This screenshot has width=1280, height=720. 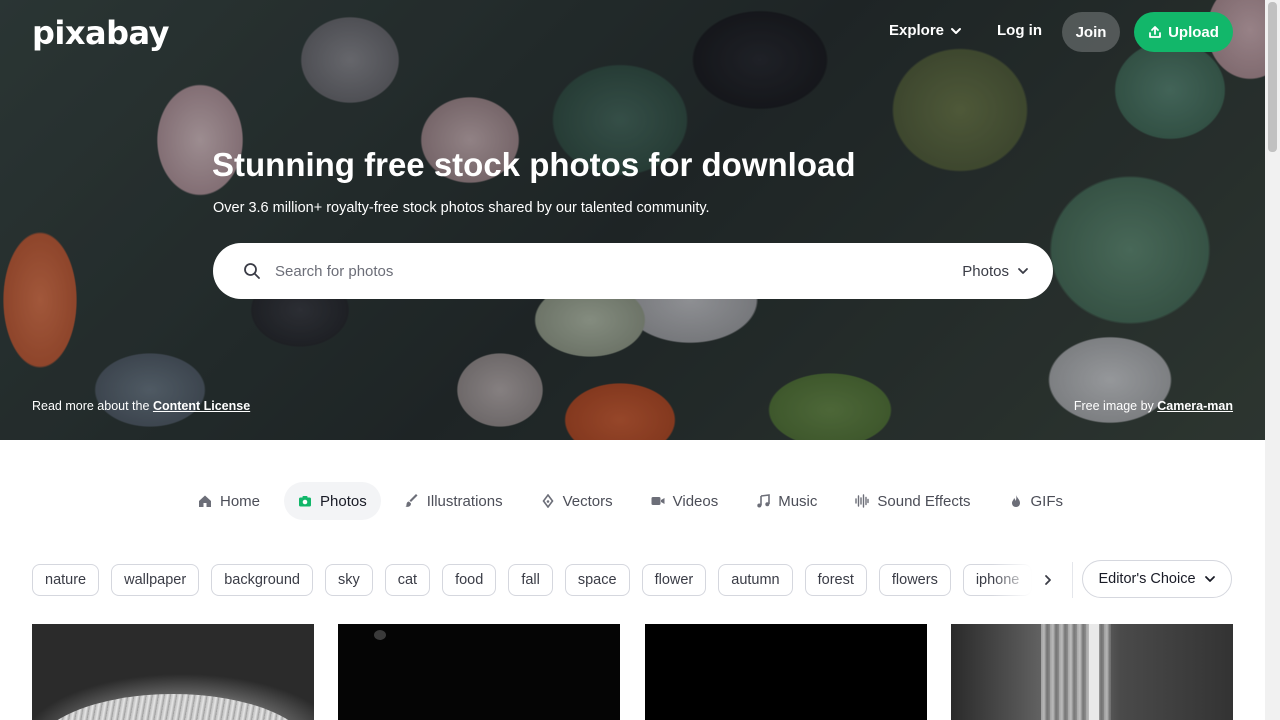 I want to click on license-note: Read more about the Content License, so click(x=141, y=406).